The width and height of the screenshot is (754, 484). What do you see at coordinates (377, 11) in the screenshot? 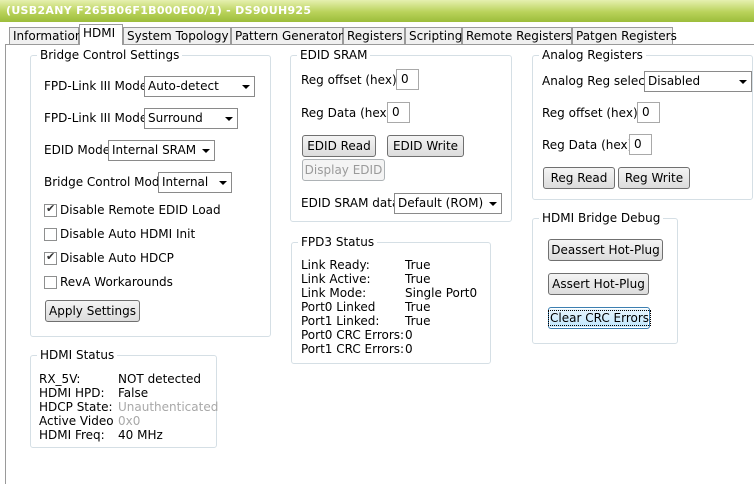
I see `window-title-bar: (USB2ANY F265B06F1B000E00/1) - DS90UH925` at bounding box center [377, 11].